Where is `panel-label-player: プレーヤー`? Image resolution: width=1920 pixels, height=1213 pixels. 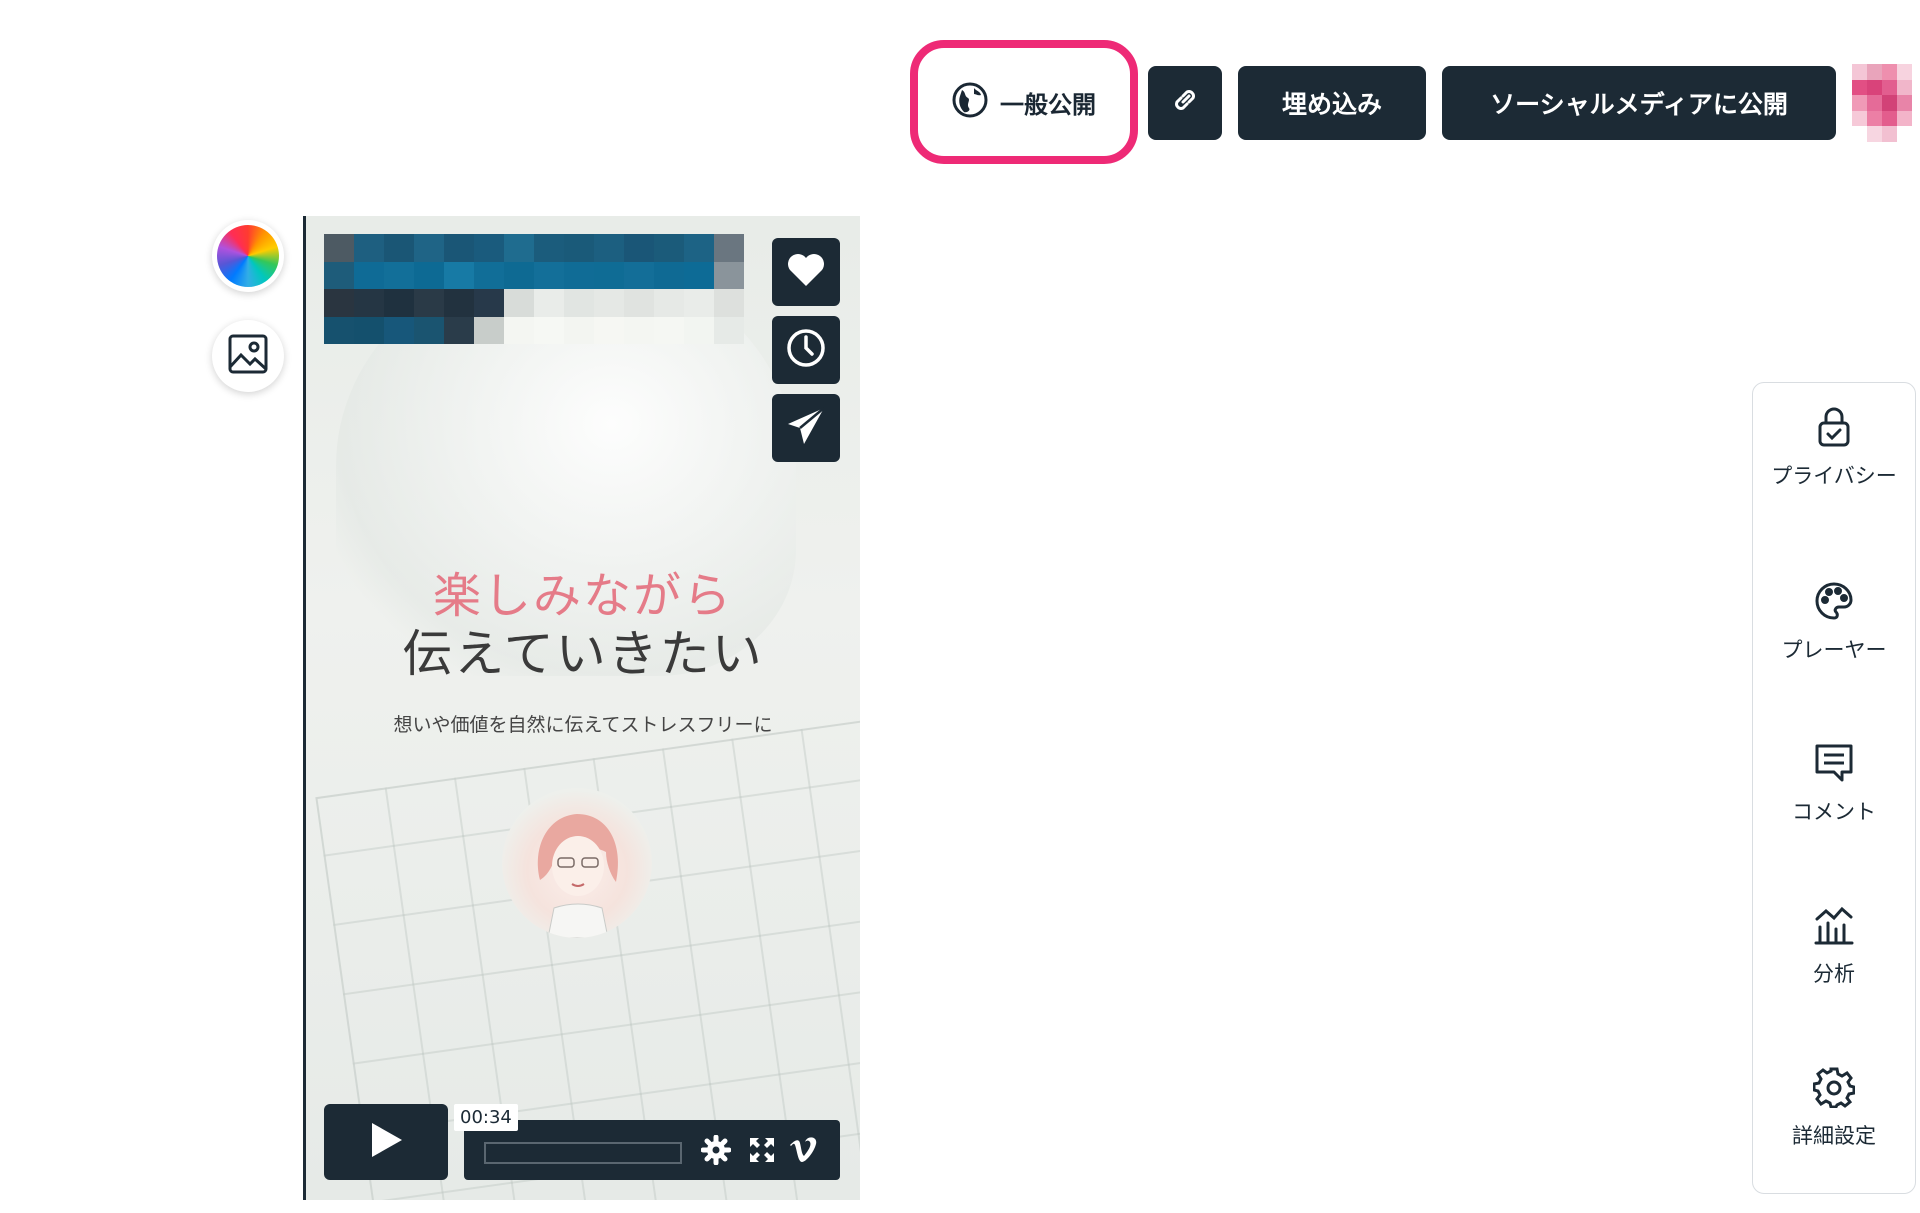
panel-label-player: プレーヤー is located at coordinates (1834, 650).